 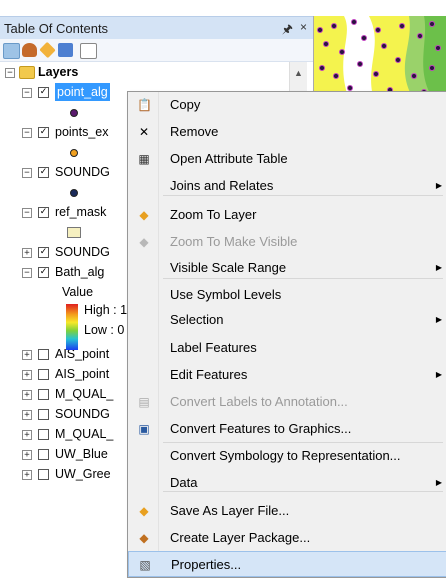 I want to click on map-view, so click(x=379, y=58).